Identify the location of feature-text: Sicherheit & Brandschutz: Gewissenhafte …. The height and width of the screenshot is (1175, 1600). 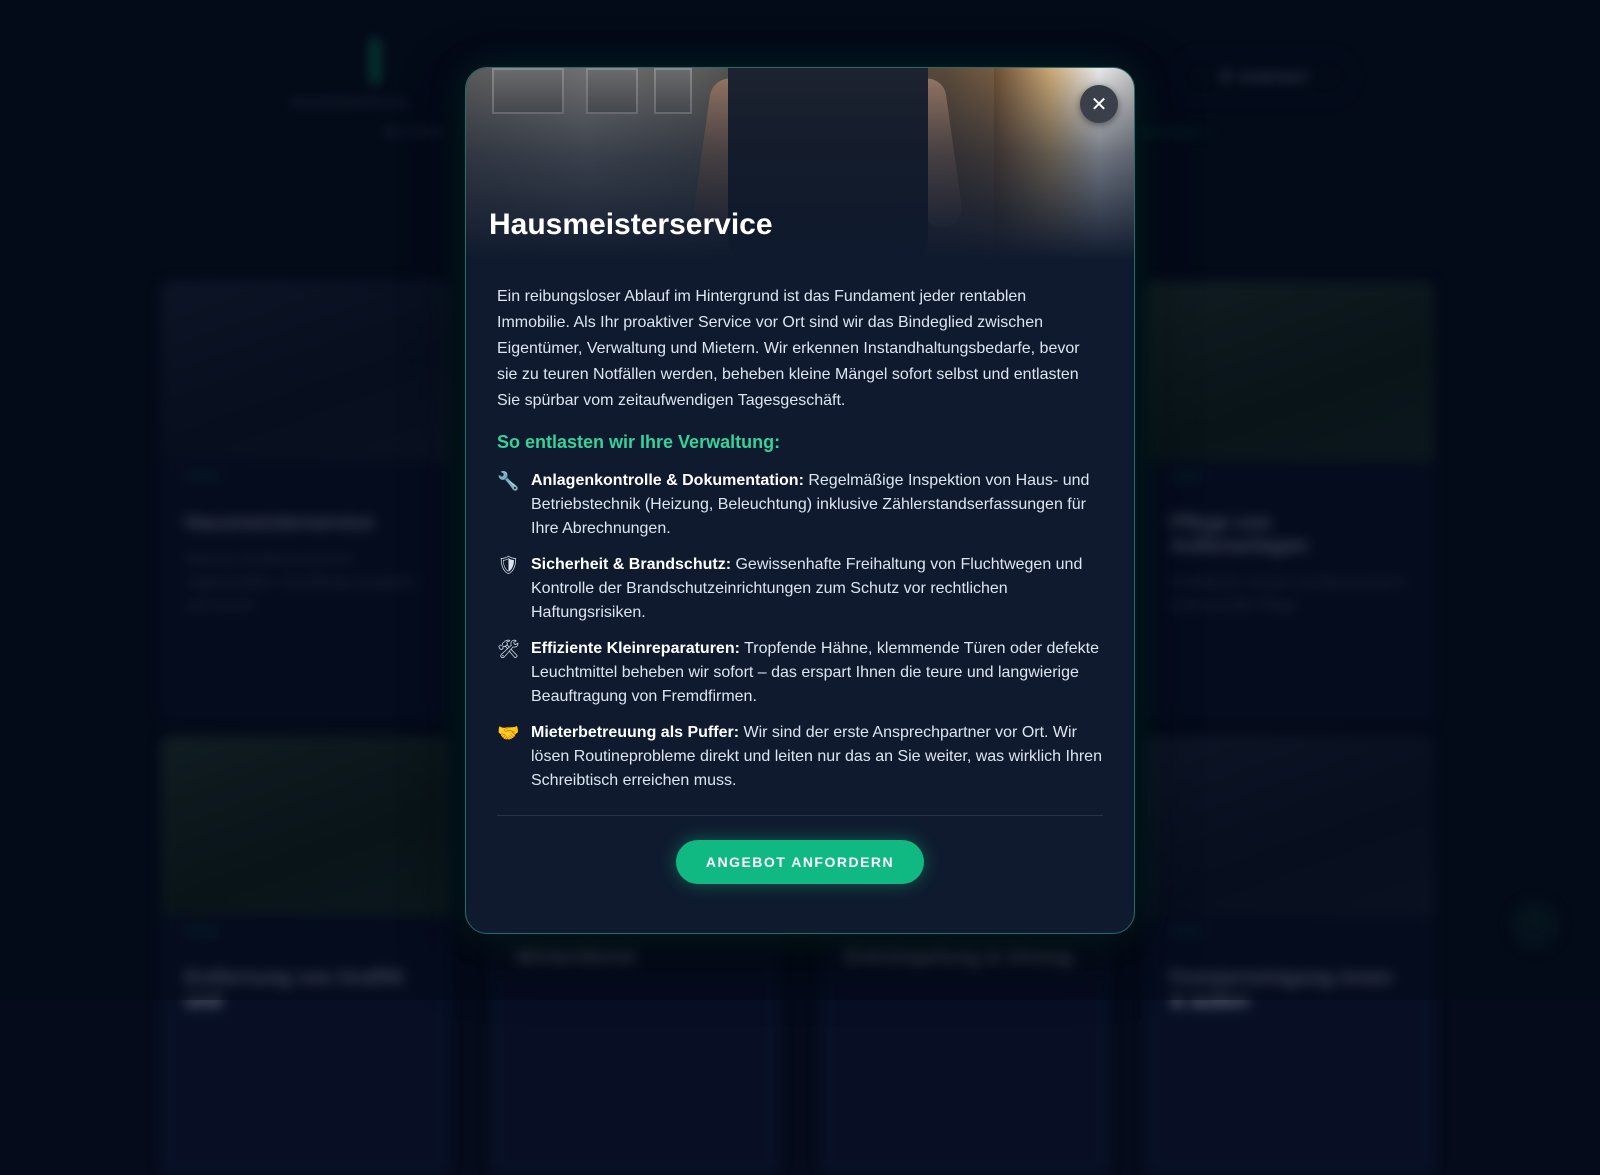
(817, 589).